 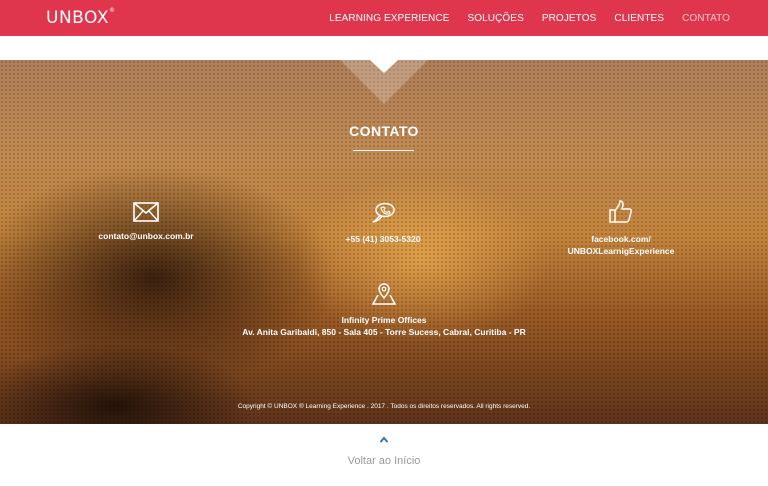 What do you see at coordinates (639, 18) in the screenshot?
I see `nav-clientes: CLIENTES` at bounding box center [639, 18].